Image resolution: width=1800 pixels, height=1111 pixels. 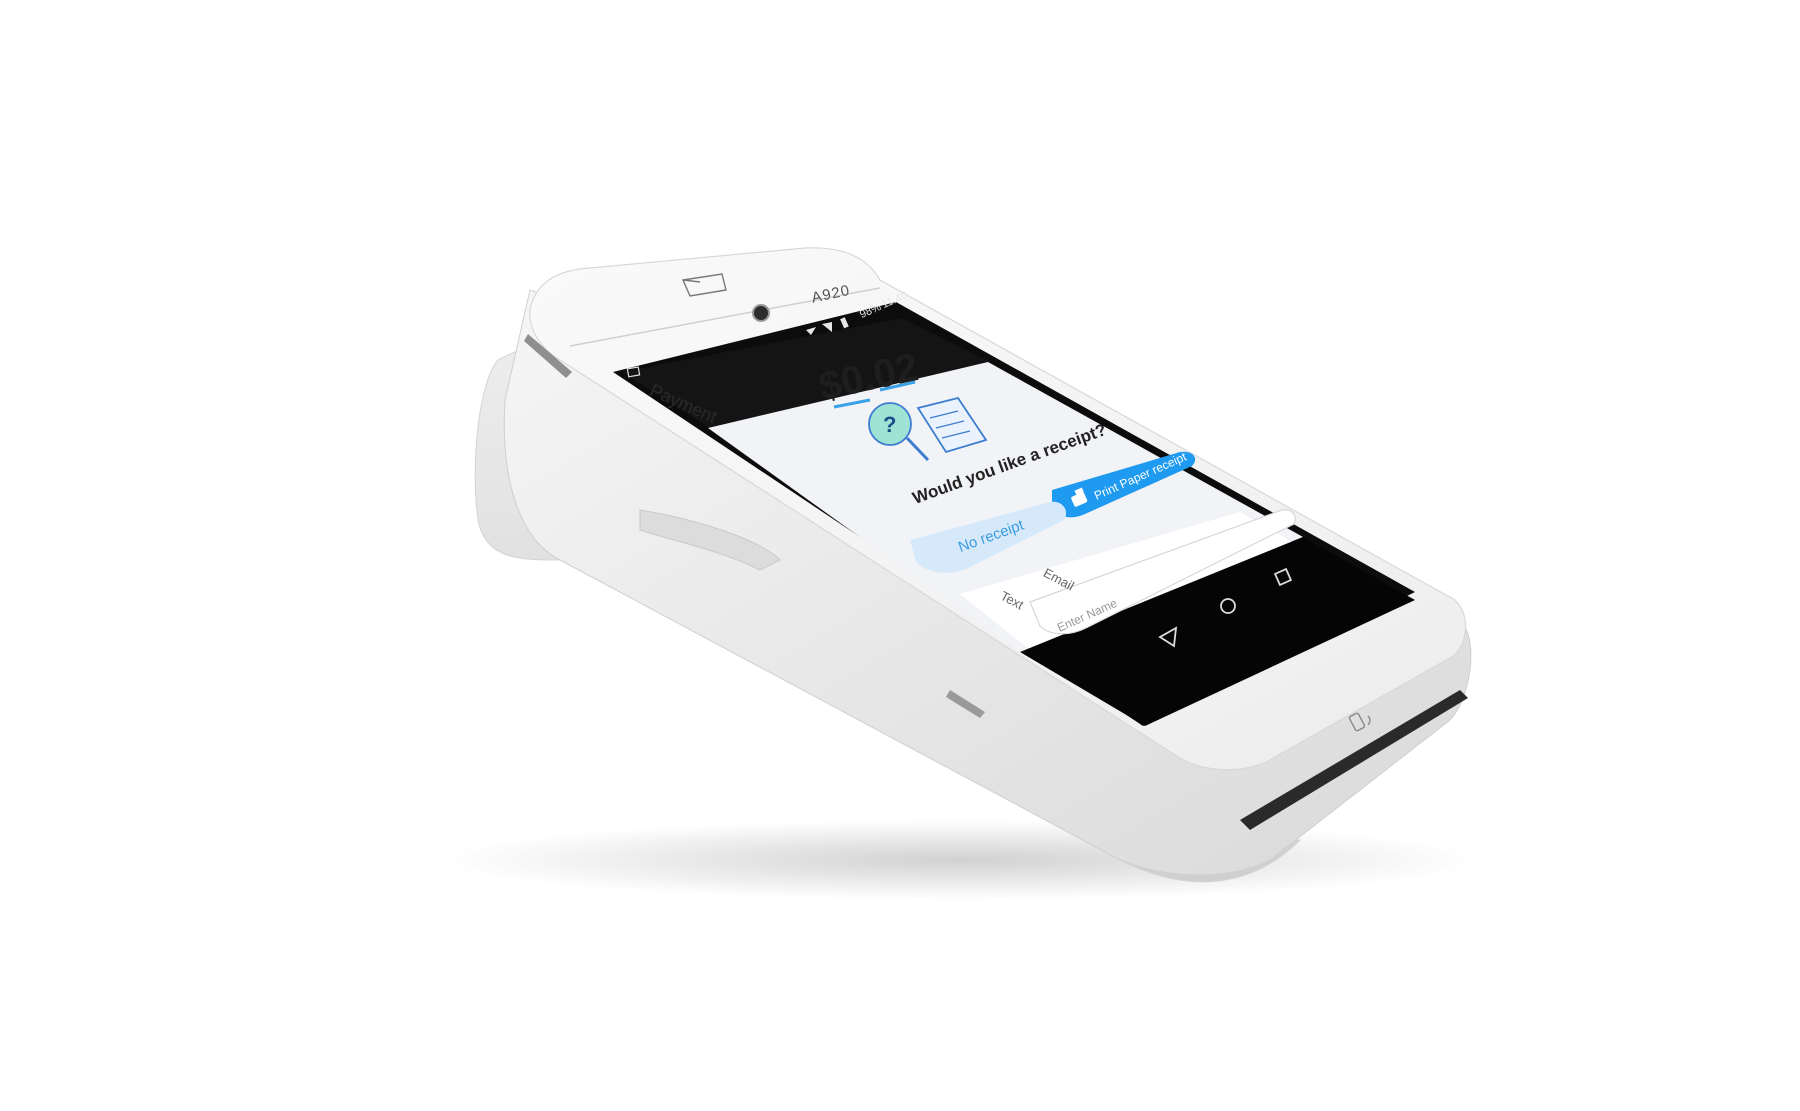 I want to click on option-text-label: Text, so click(x=1012, y=600).